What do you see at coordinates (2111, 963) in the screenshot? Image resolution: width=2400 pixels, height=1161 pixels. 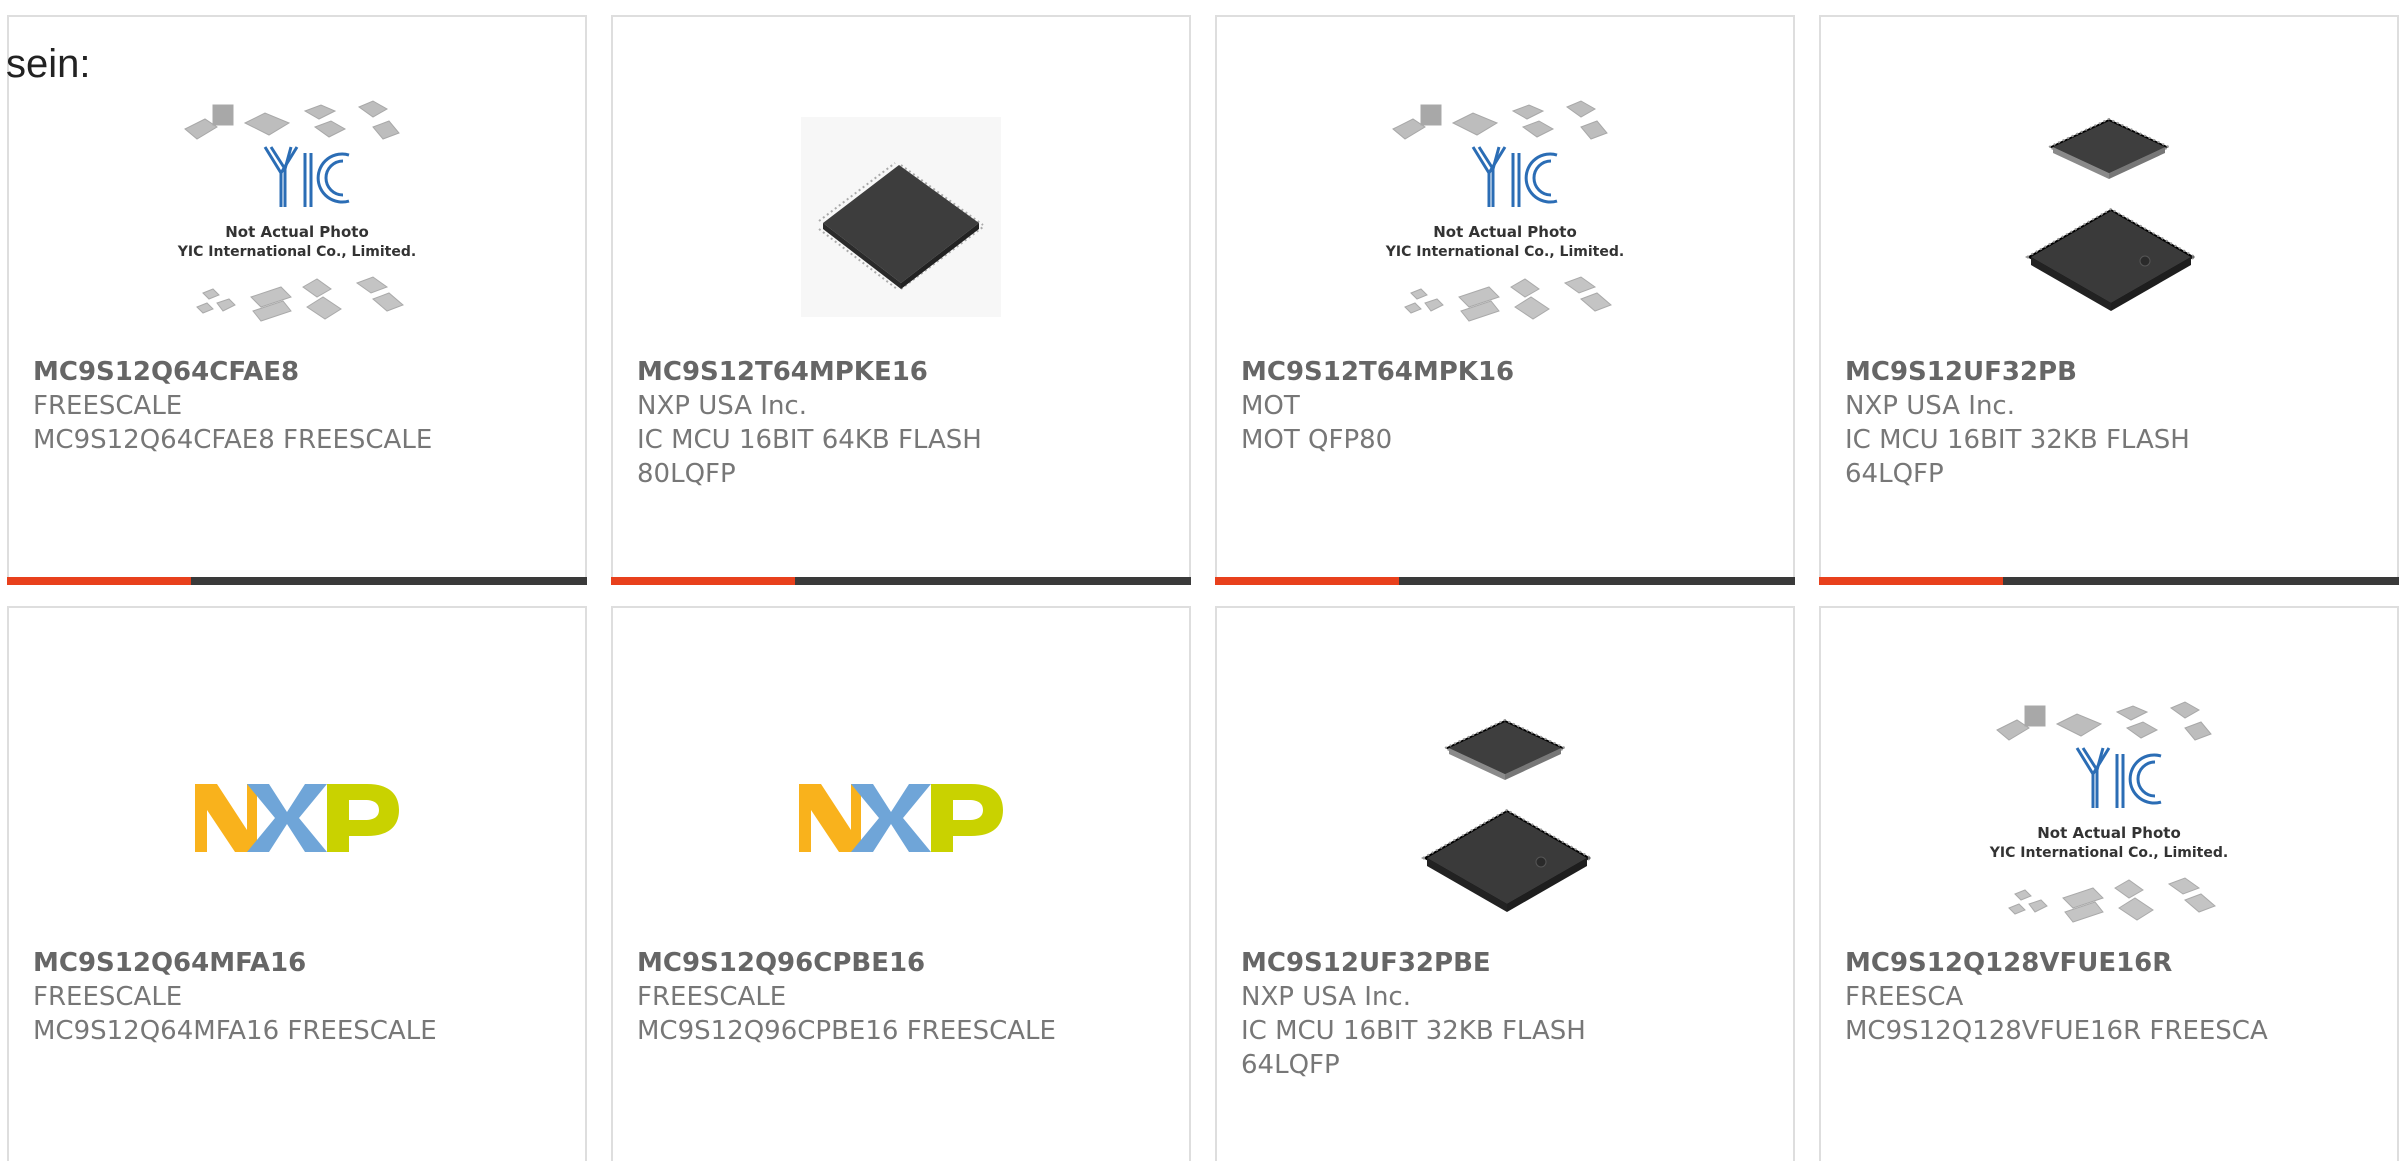 I see `product-part-number-link: MC9S12Q128VFUE16R` at bounding box center [2111, 963].